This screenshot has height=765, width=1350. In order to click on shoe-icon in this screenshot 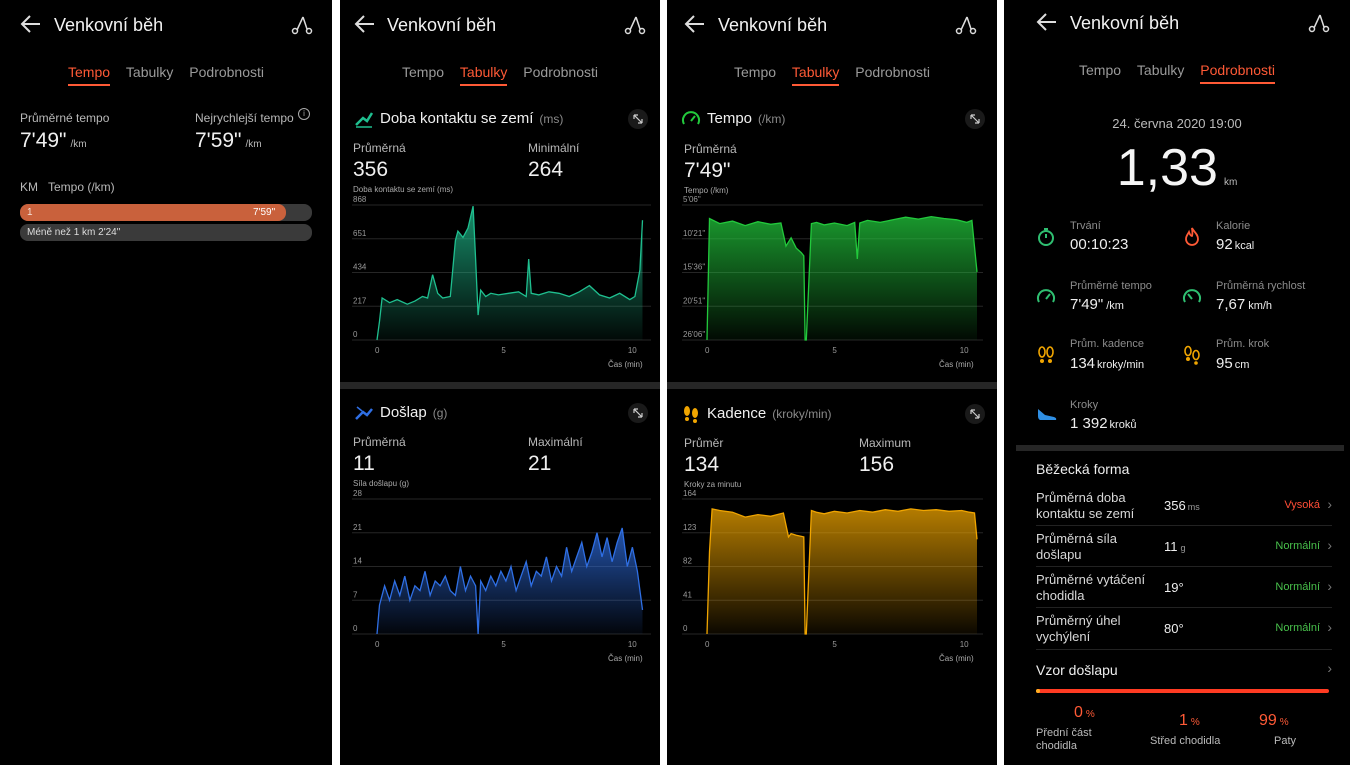, I will do `click(1047, 414)`.